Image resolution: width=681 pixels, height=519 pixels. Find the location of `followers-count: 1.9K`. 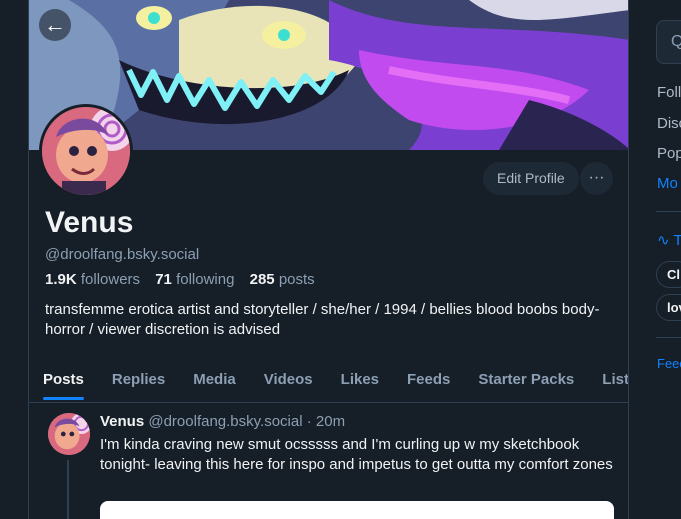

followers-count: 1.9K is located at coordinates (61, 279).